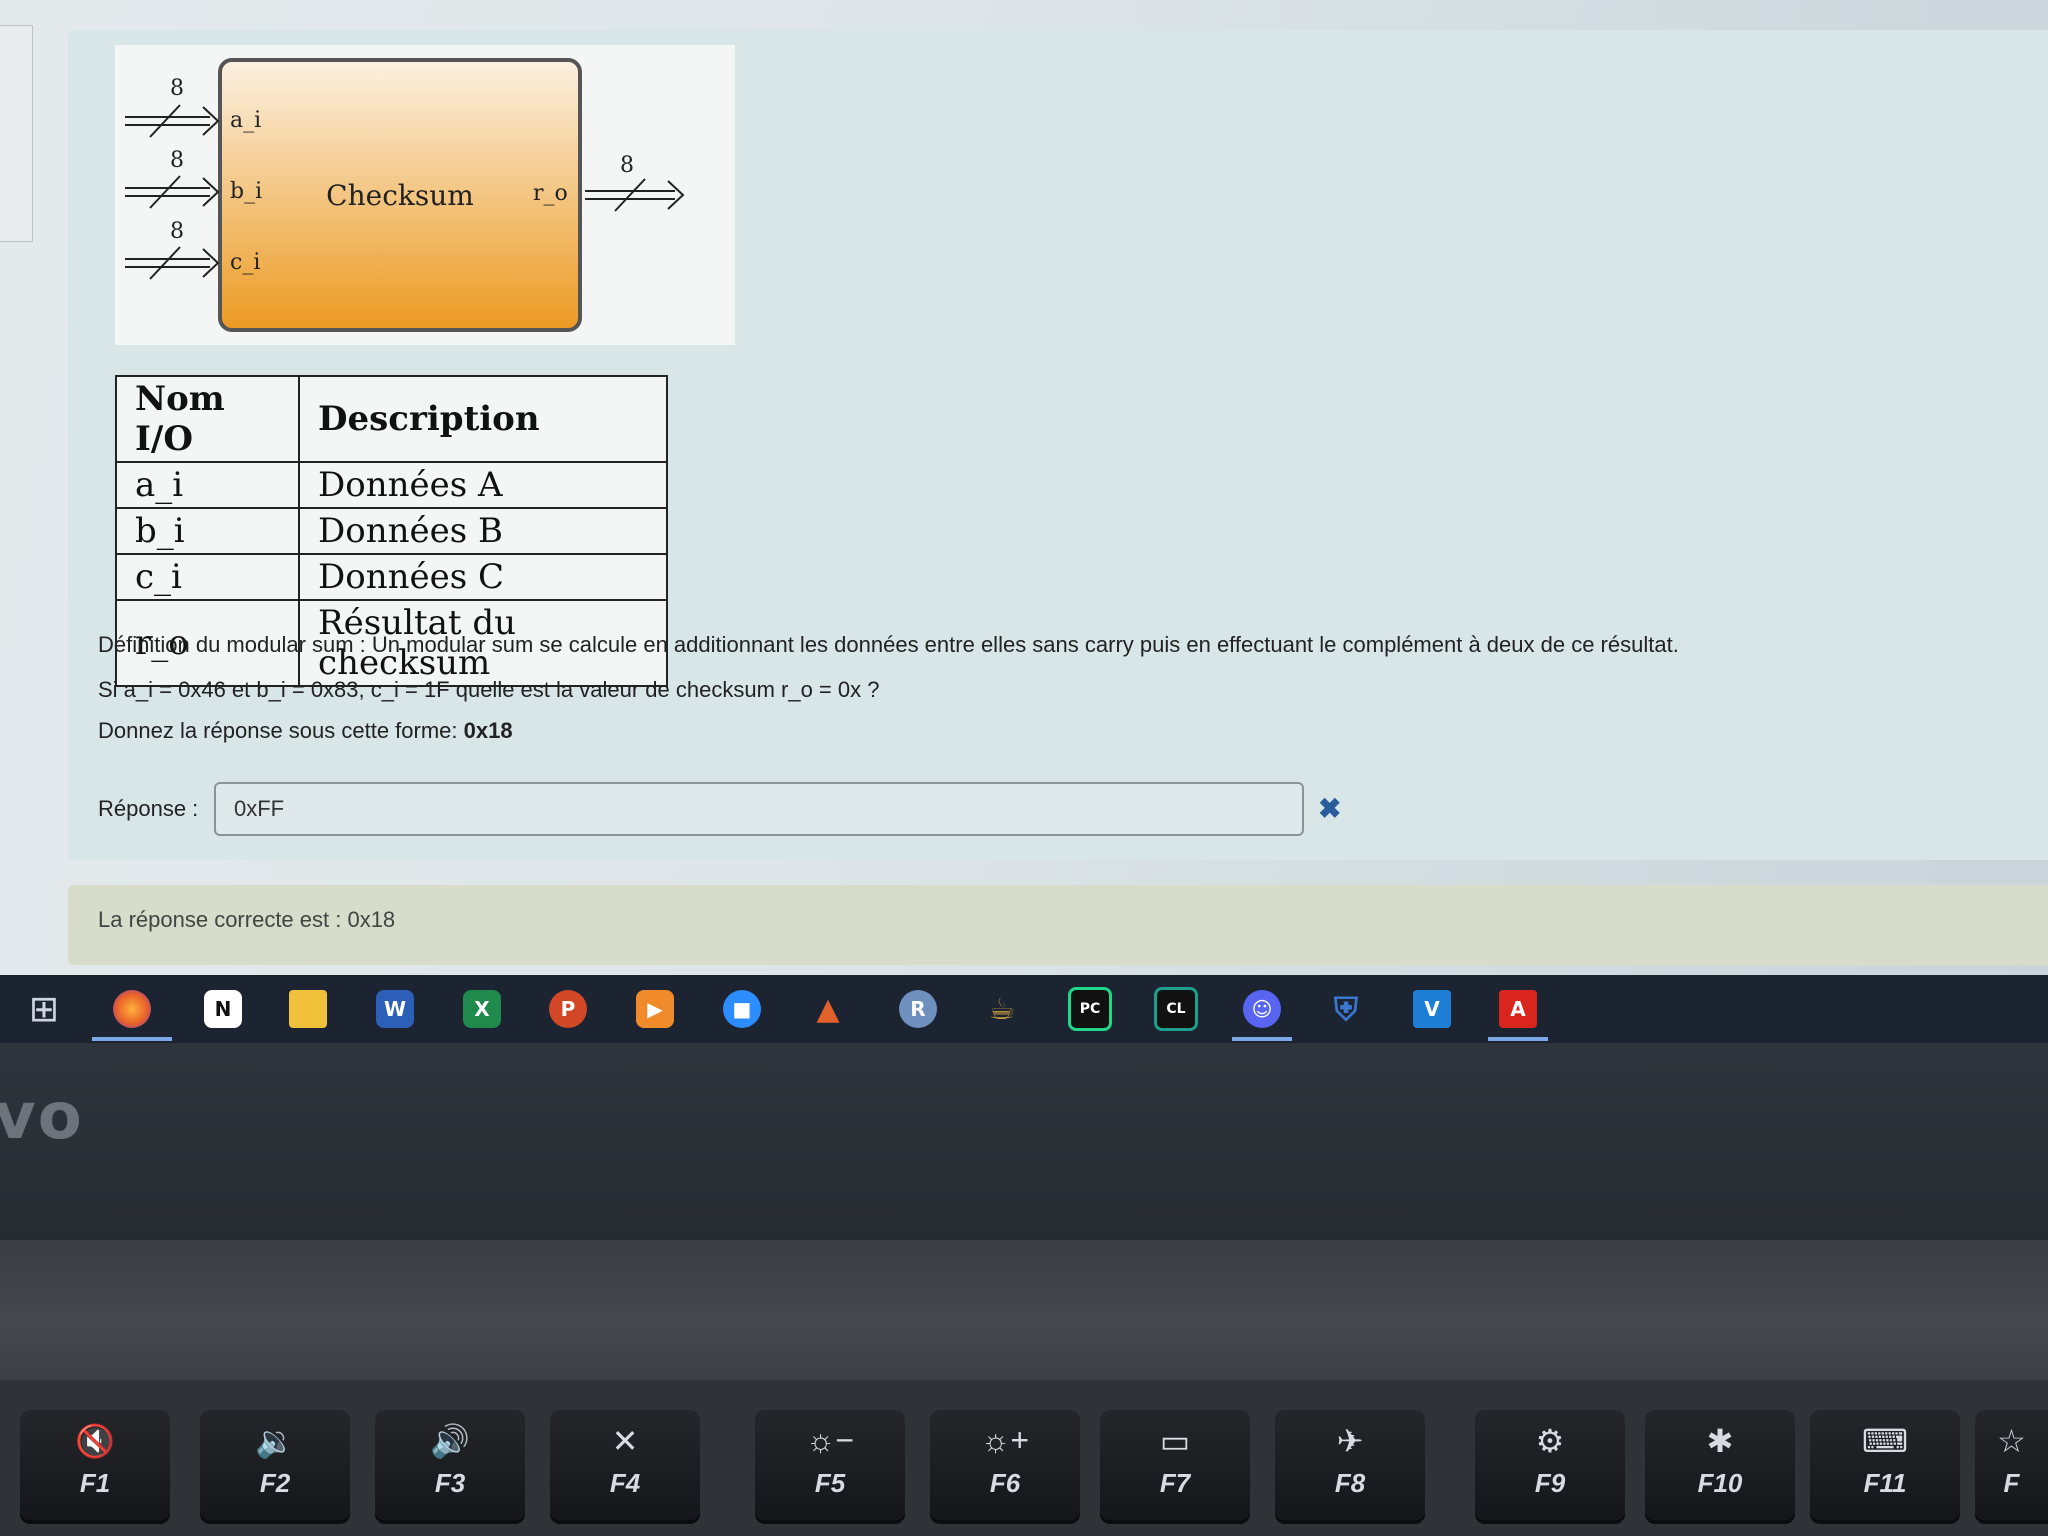  What do you see at coordinates (275, 1441) in the screenshot?
I see `volume-down-icon: 🔉` at bounding box center [275, 1441].